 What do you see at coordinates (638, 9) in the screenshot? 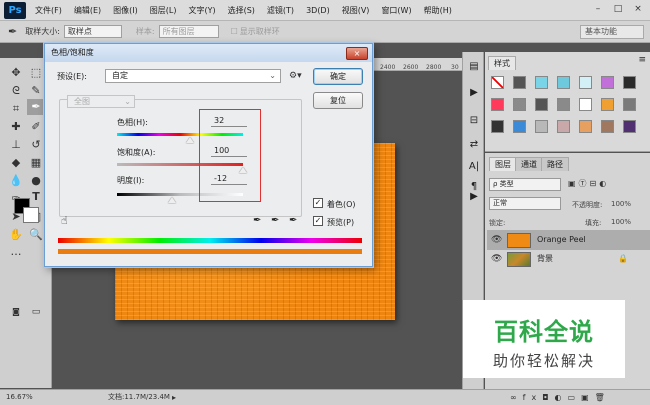
I see `close-window-button: ×` at bounding box center [638, 9].